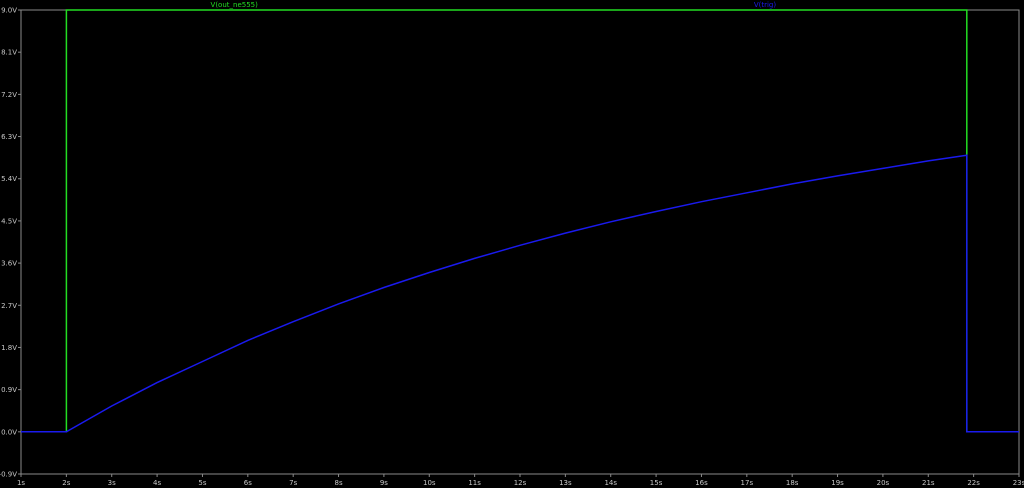  Describe the element at coordinates (157, 483) in the screenshot. I see `x-tick-label: 4s` at that location.